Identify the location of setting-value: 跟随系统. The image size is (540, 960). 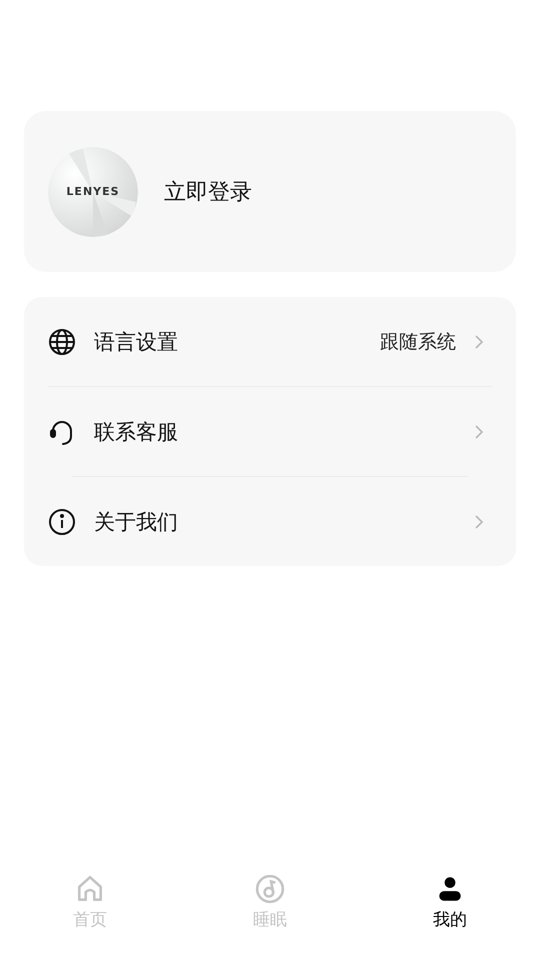
(418, 342).